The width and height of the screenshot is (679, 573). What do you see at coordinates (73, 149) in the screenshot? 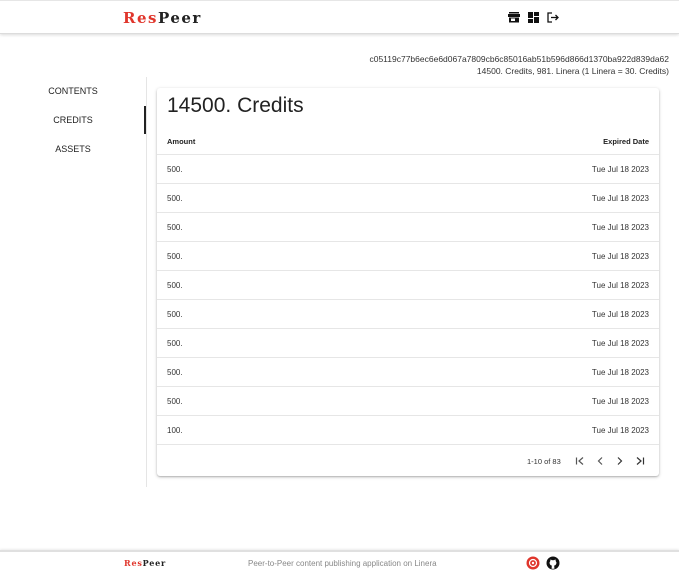
I see `sidebar-item-assets: ASSETS` at bounding box center [73, 149].